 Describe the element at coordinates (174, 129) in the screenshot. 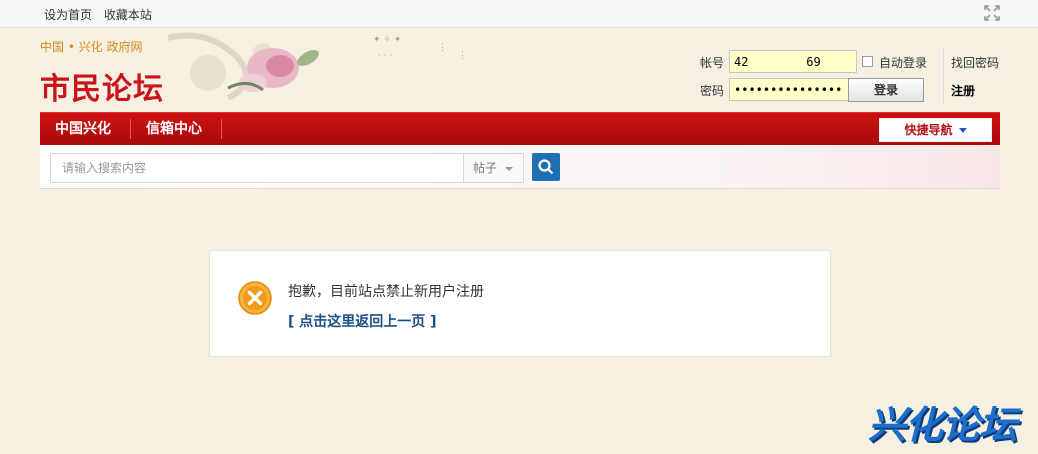

I see `nav-item-mailbox: 信箱中心` at that location.